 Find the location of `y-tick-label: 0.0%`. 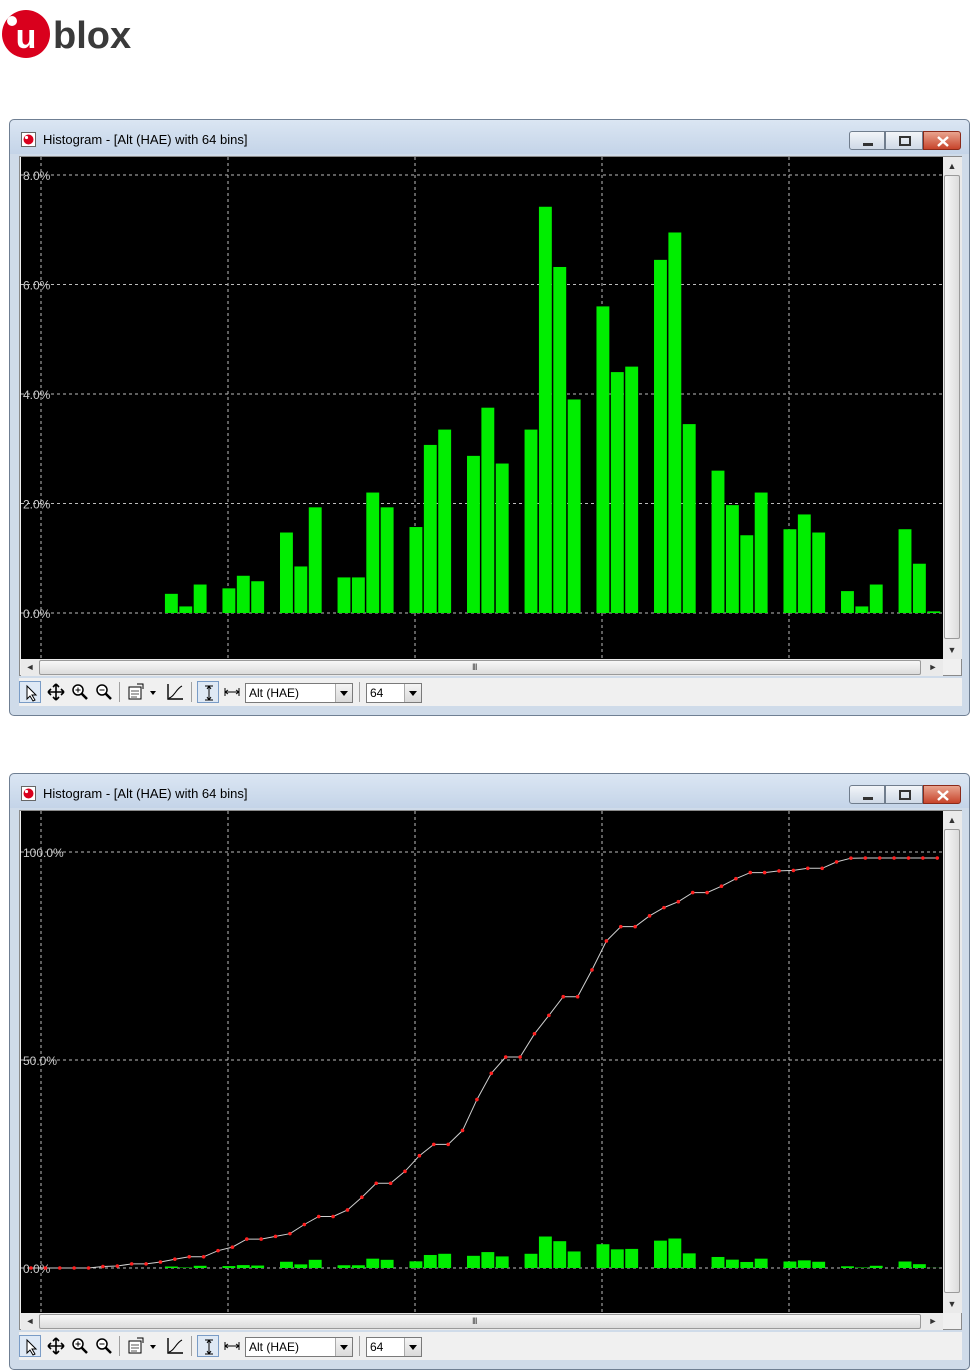

y-tick-label: 0.0% is located at coordinates (37, 614).